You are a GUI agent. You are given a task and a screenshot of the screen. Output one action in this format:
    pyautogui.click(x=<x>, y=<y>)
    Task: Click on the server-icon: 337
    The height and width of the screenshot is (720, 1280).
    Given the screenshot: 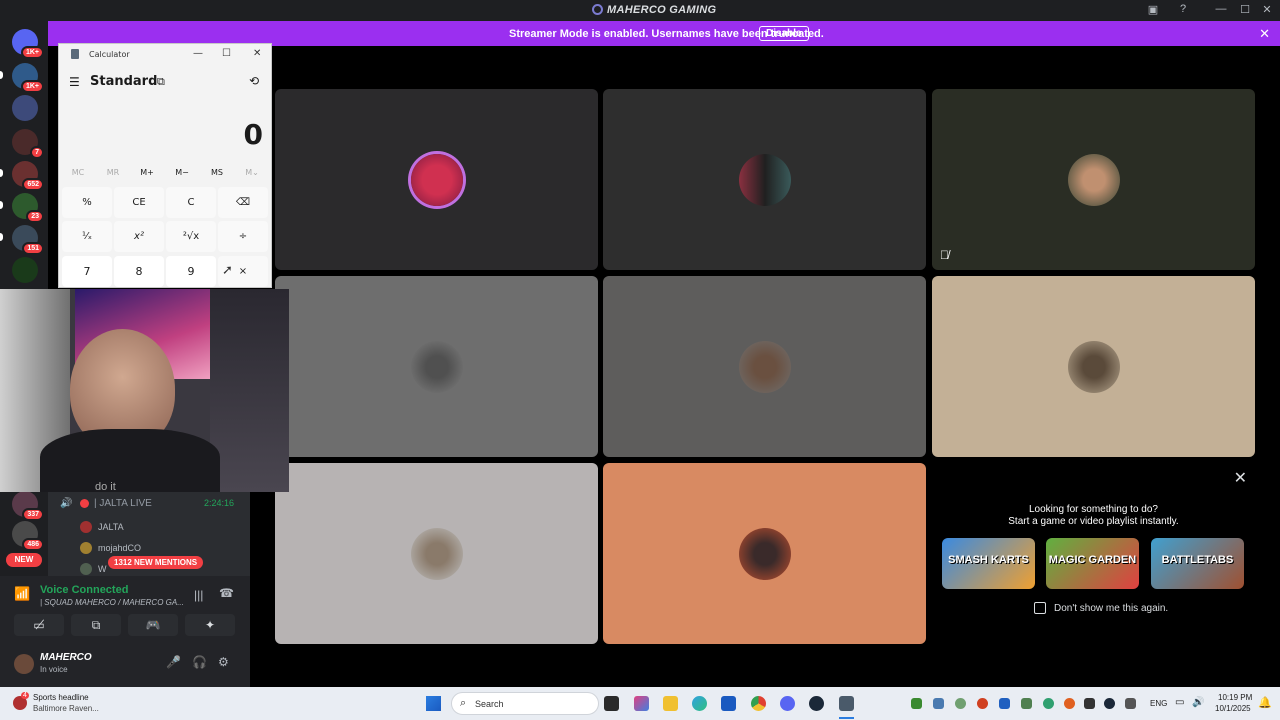 What is the action you would take?
    pyautogui.click(x=28, y=506)
    